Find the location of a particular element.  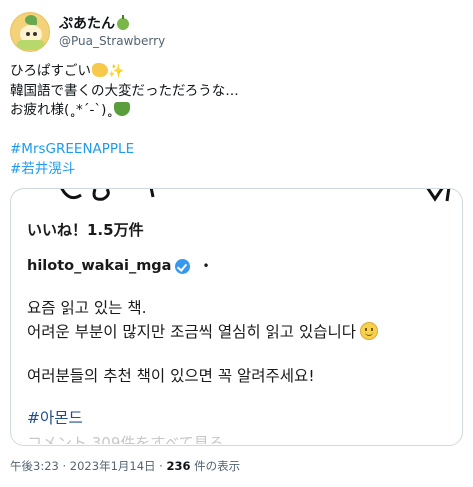

hashtag-wakai-hiroto: #若井滉斗 is located at coordinates (230, 170).